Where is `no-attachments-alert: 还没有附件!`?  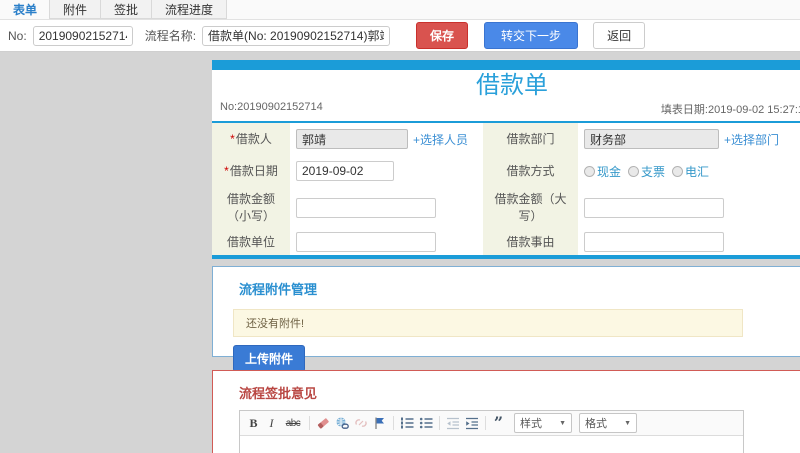 no-attachments-alert: 还没有附件! is located at coordinates (488, 323).